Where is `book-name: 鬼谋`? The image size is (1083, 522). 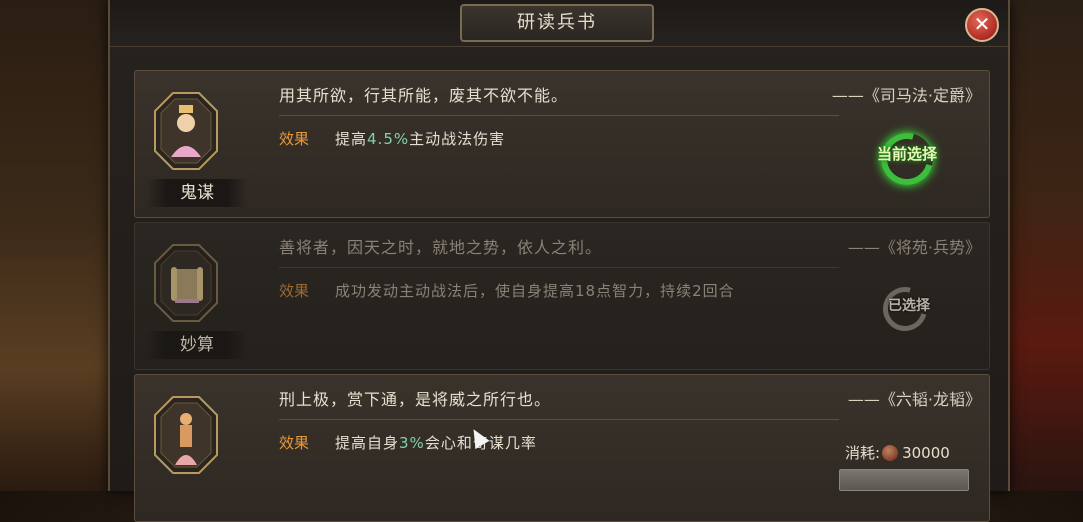
book-name: 鬼谋 is located at coordinates (197, 193).